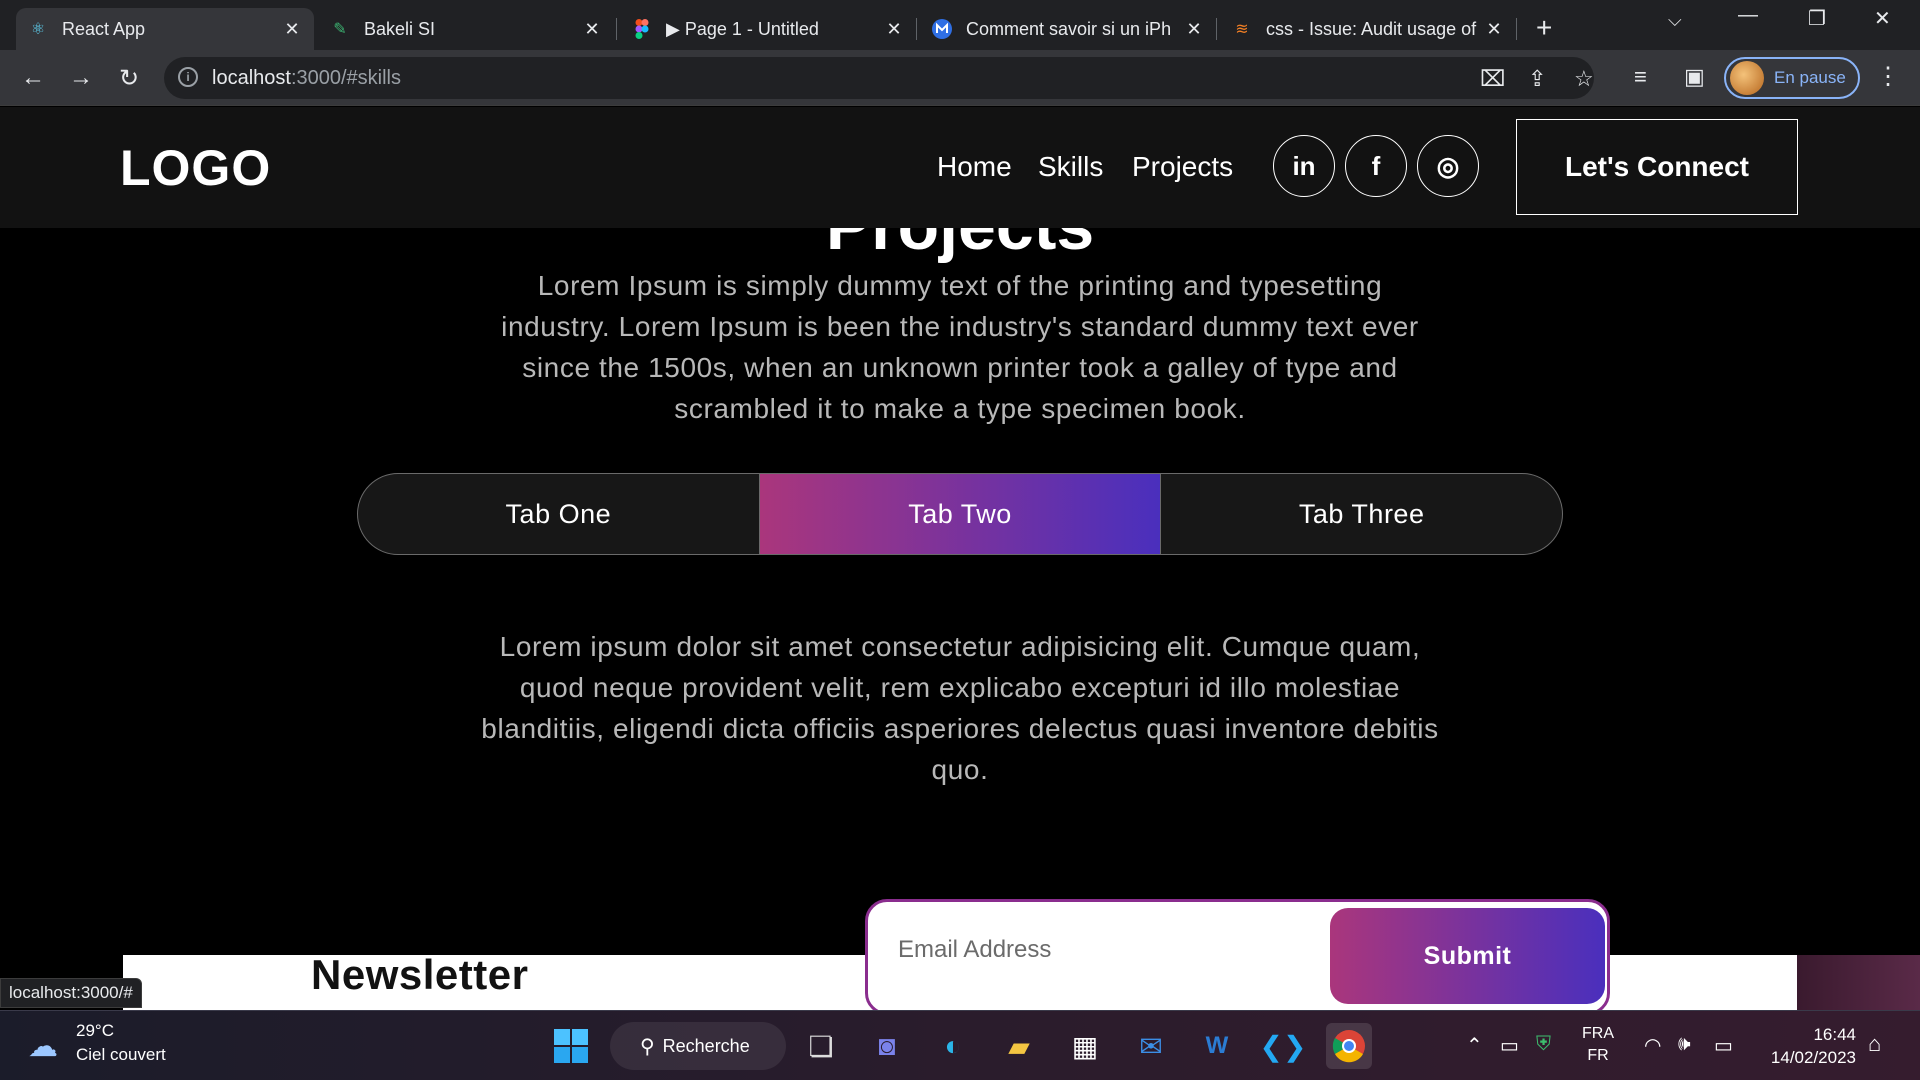  What do you see at coordinates (400, 28) in the screenshot?
I see `tab-title: Bakeli SI` at bounding box center [400, 28].